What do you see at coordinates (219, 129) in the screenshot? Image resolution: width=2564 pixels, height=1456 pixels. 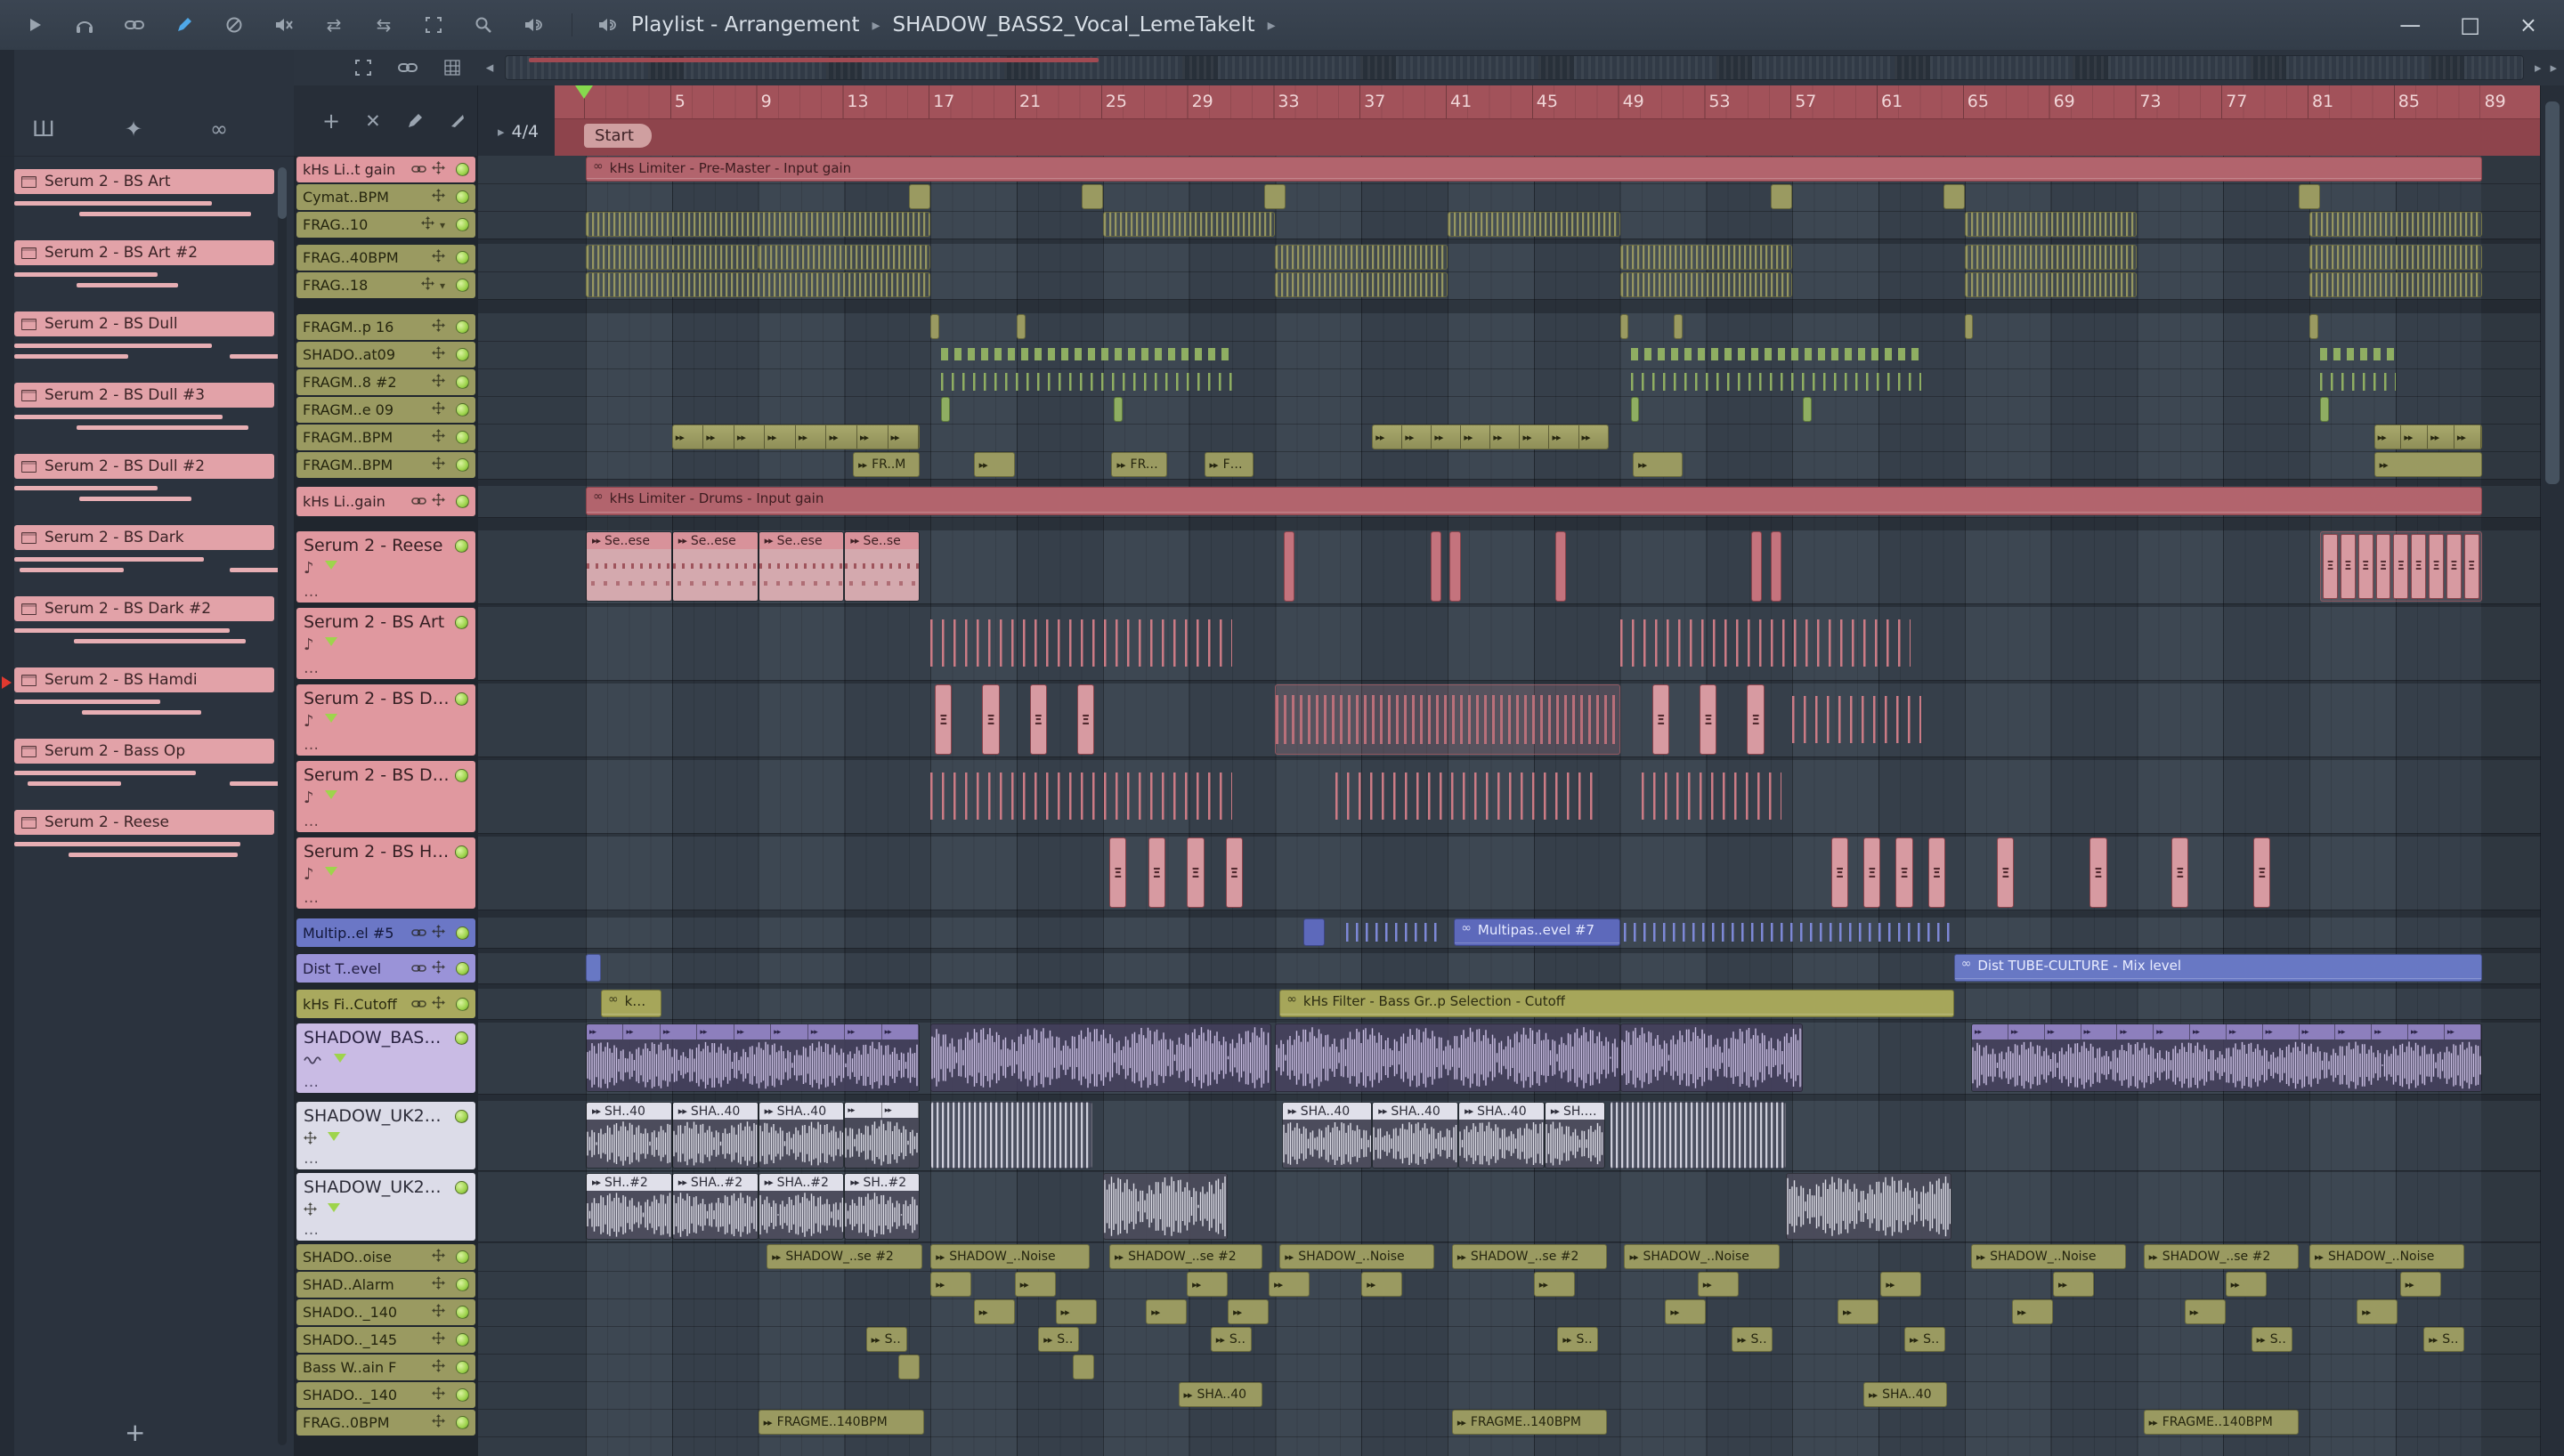 I see `automation-clips-icon: ∞` at bounding box center [219, 129].